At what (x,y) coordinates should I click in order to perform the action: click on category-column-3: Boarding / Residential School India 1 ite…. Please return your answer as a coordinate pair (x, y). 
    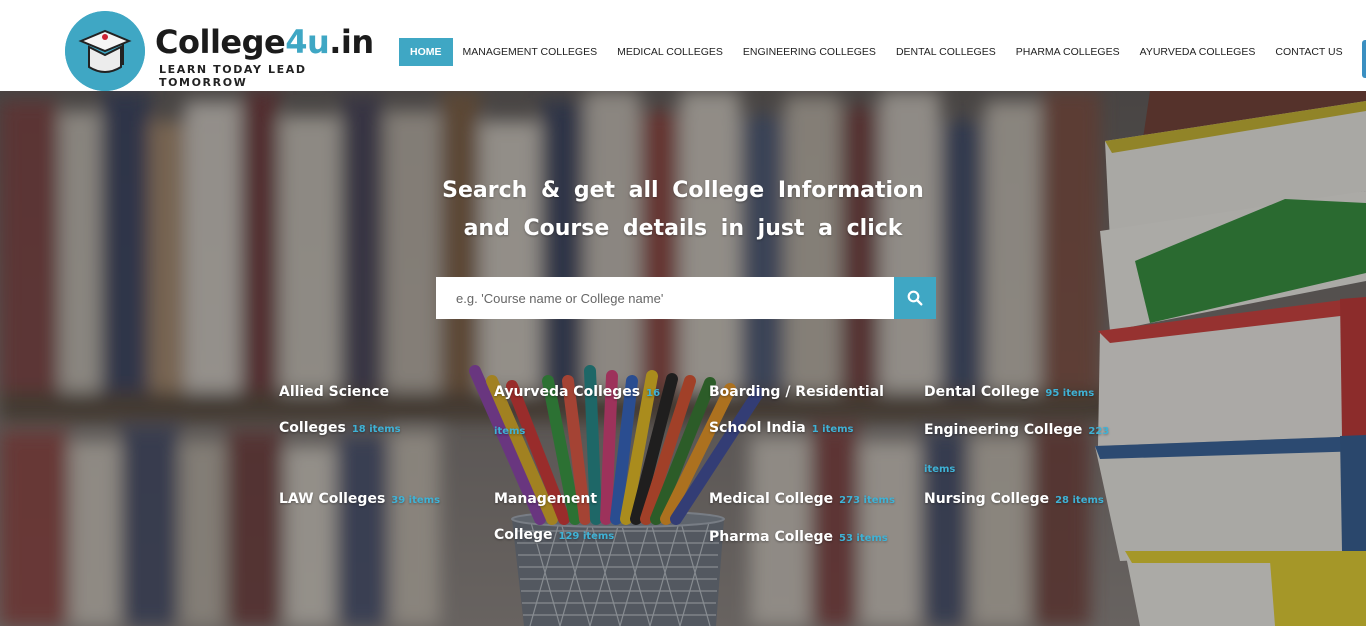
    Looking at the image, I should click on (804, 411).